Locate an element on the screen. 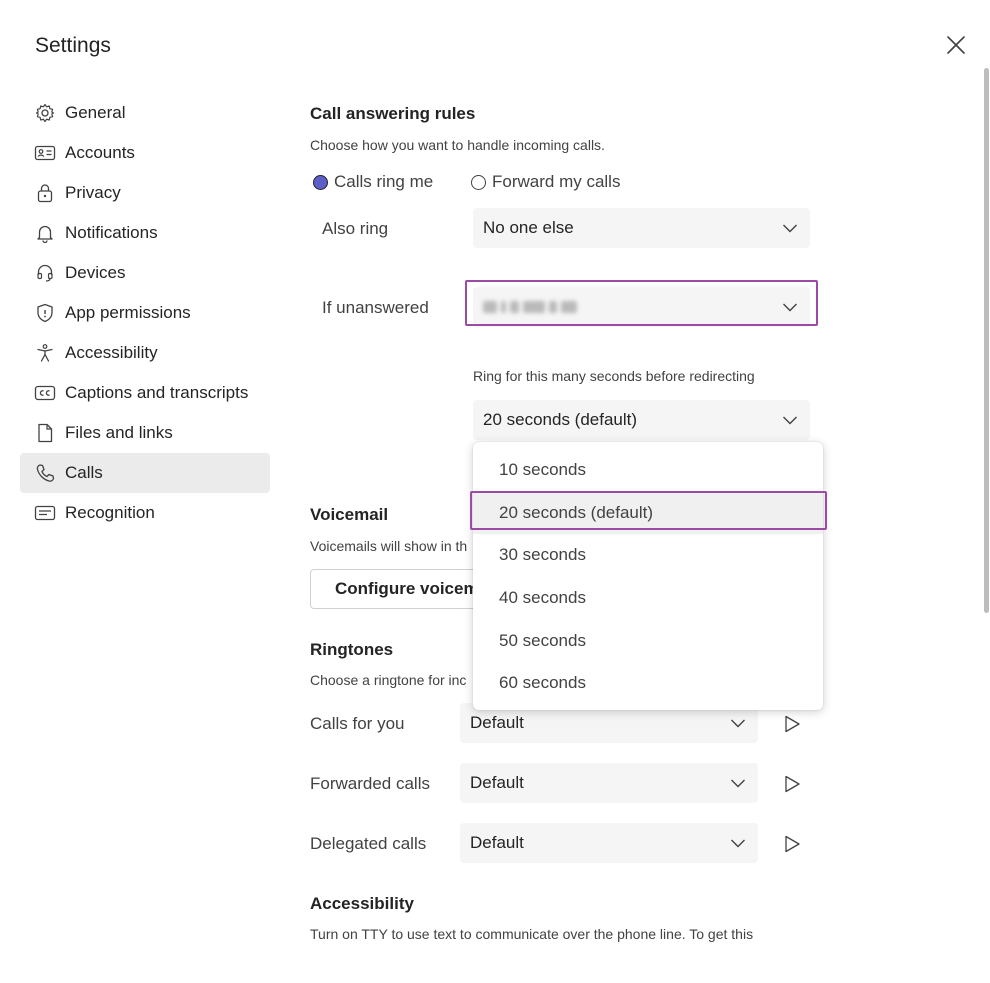  gear-icon is located at coordinates (45, 113).